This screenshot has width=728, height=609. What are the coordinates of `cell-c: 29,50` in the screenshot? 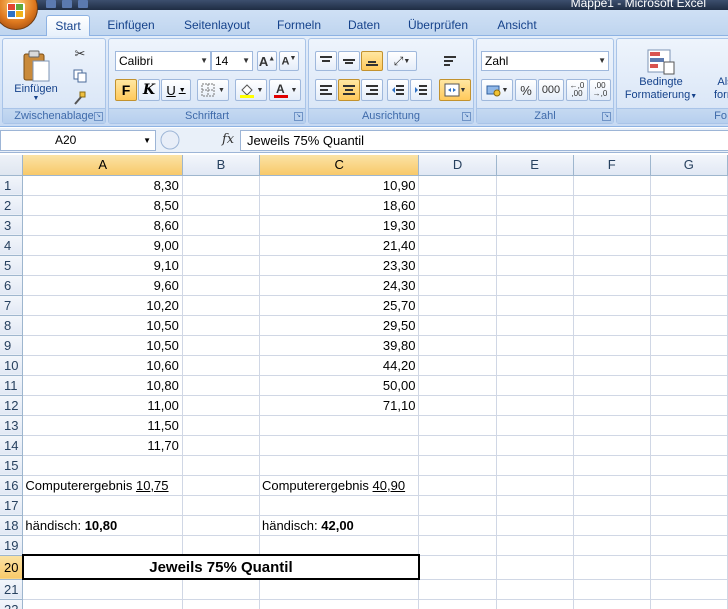 It's located at (339, 325).